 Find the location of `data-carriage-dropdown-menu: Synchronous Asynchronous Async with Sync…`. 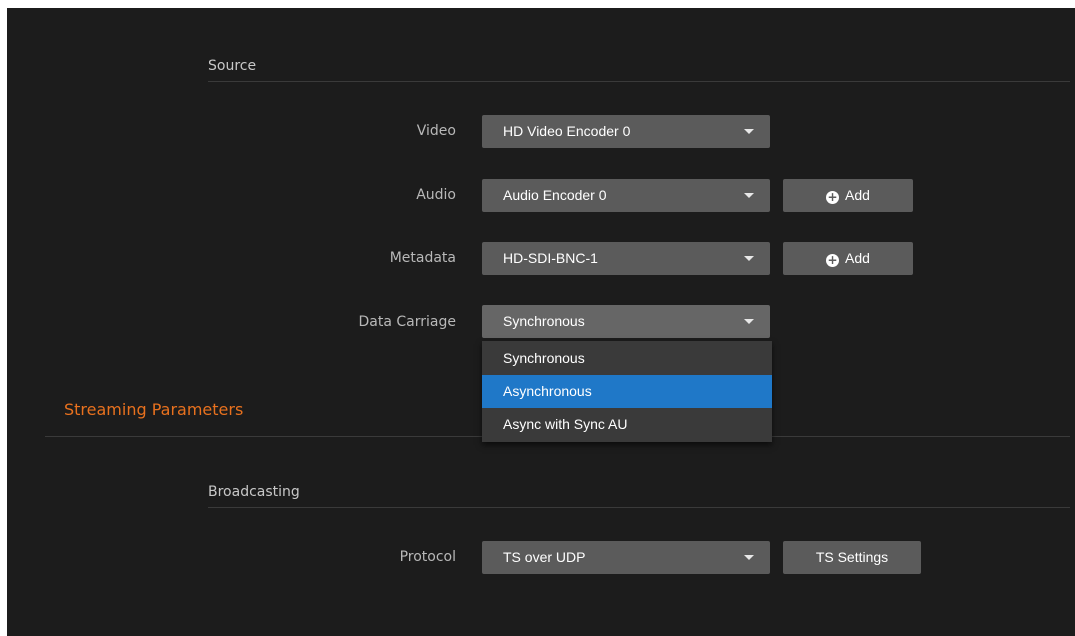

data-carriage-dropdown-menu: Synchronous Asynchronous Async with Sync… is located at coordinates (627, 391).